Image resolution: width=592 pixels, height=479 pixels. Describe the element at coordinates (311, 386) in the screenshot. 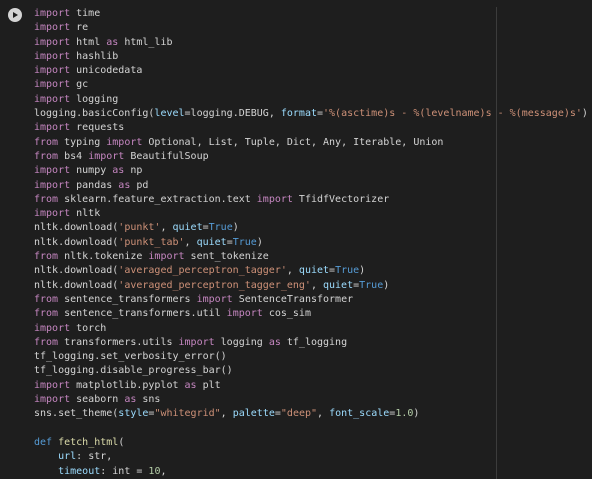

I see `code-line: import matplotlib.pyplot as plt` at that location.